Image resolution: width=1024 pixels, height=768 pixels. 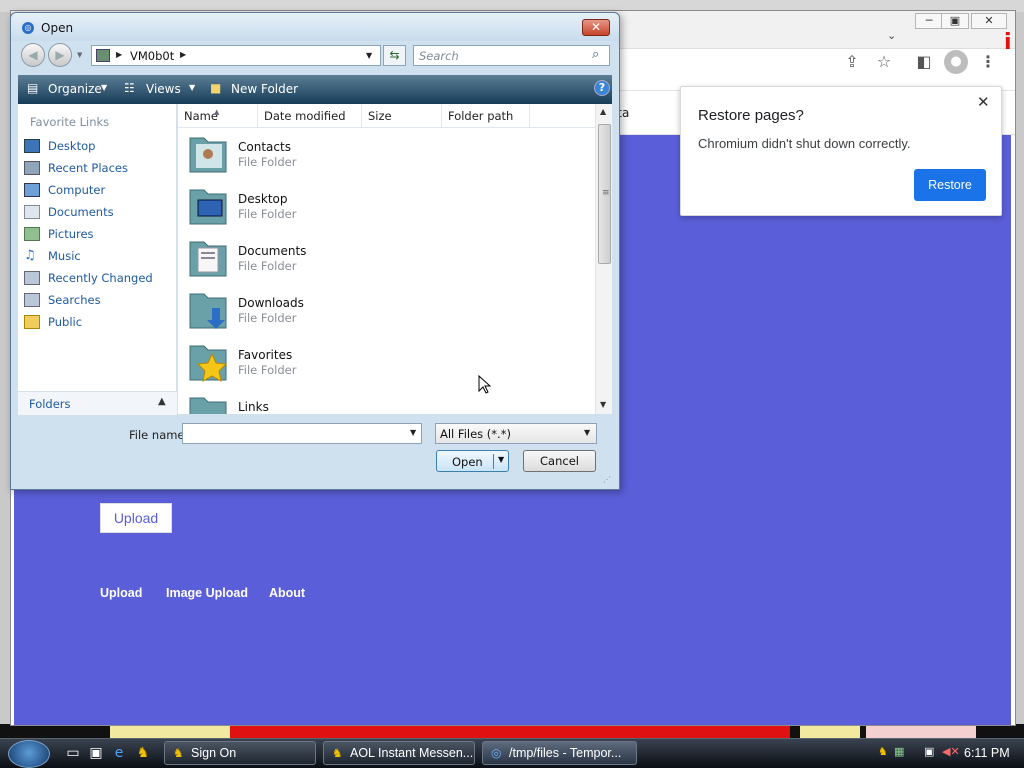 I want to click on breadcrumb-current: VM0b0t, so click(x=152, y=56).